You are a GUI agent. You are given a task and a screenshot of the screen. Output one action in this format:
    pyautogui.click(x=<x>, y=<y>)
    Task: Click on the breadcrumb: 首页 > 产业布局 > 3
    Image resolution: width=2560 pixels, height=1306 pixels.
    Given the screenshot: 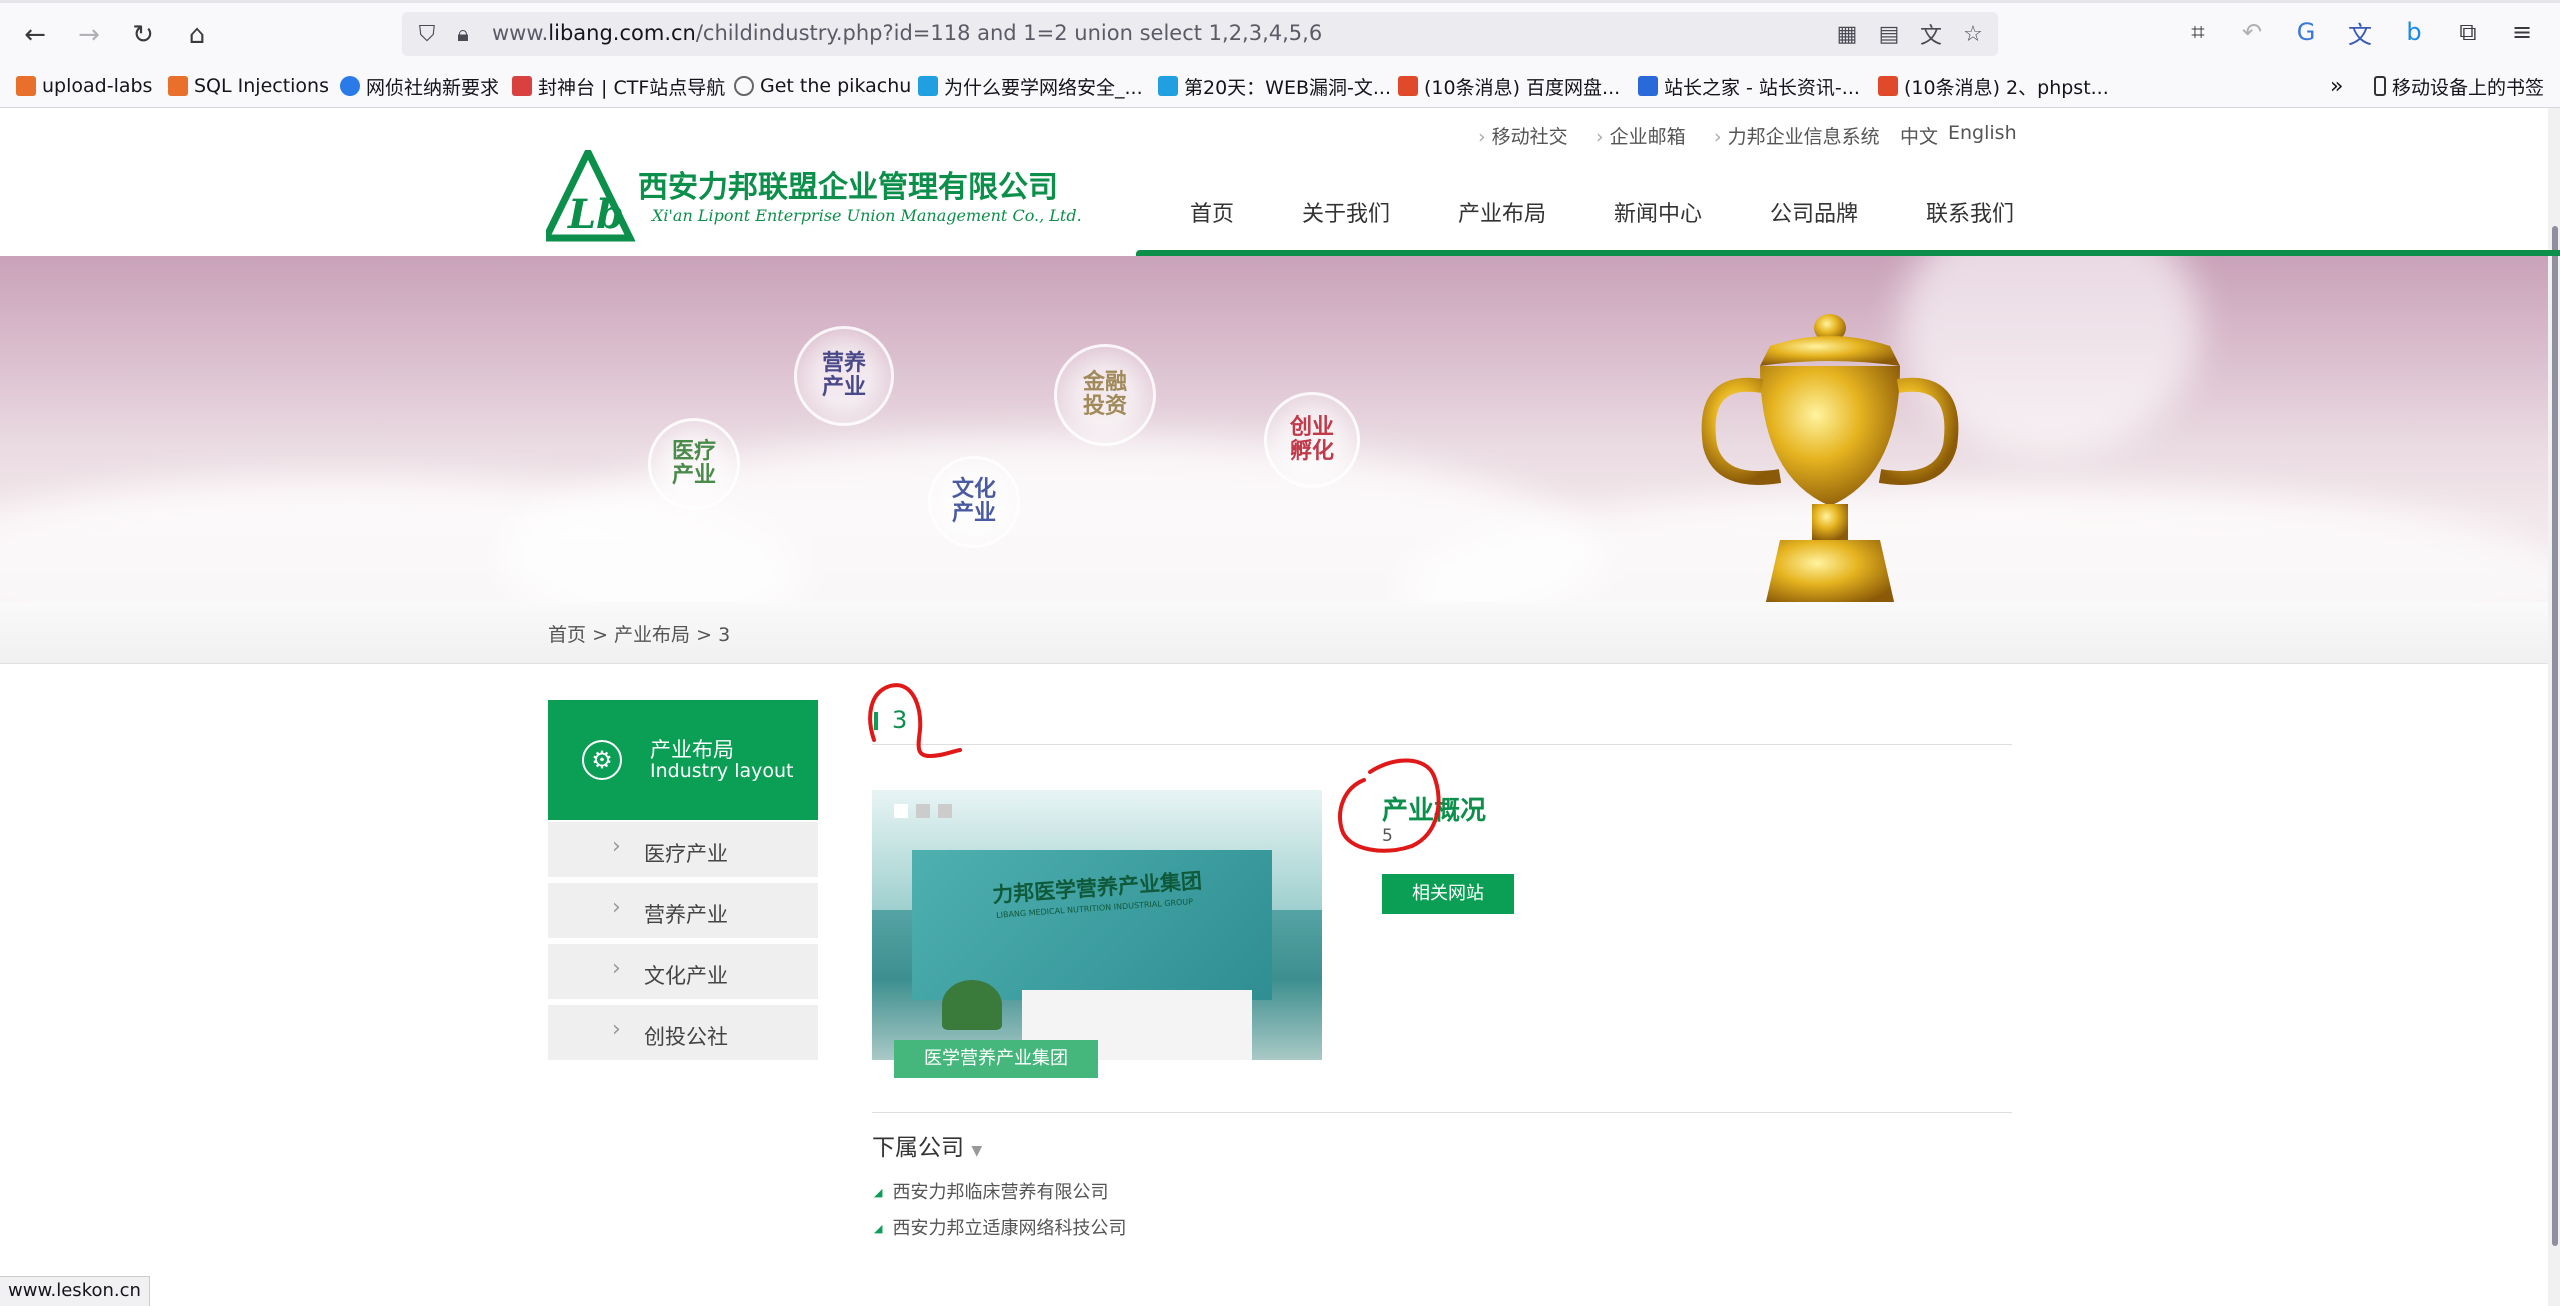 What is the action you would take?
    pyautogui.click(x=639, y=633)
    